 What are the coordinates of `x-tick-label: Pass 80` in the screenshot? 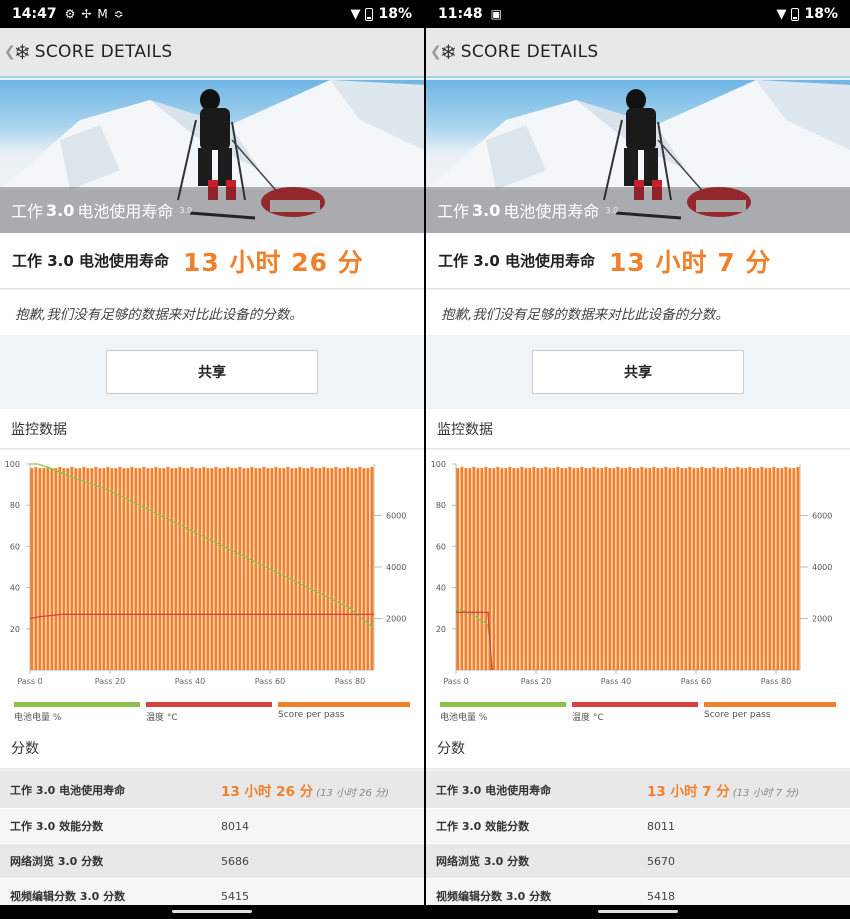 It's located at (350, 681).